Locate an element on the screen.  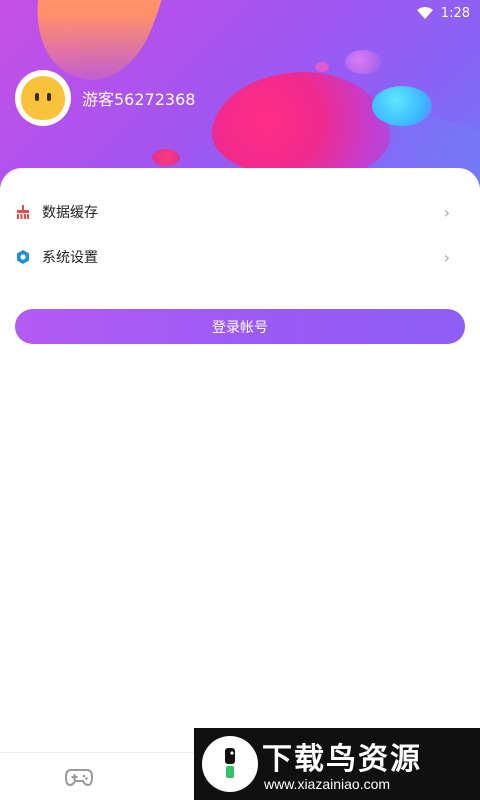
bird-logo-icon is located at coordinates (230, 764).